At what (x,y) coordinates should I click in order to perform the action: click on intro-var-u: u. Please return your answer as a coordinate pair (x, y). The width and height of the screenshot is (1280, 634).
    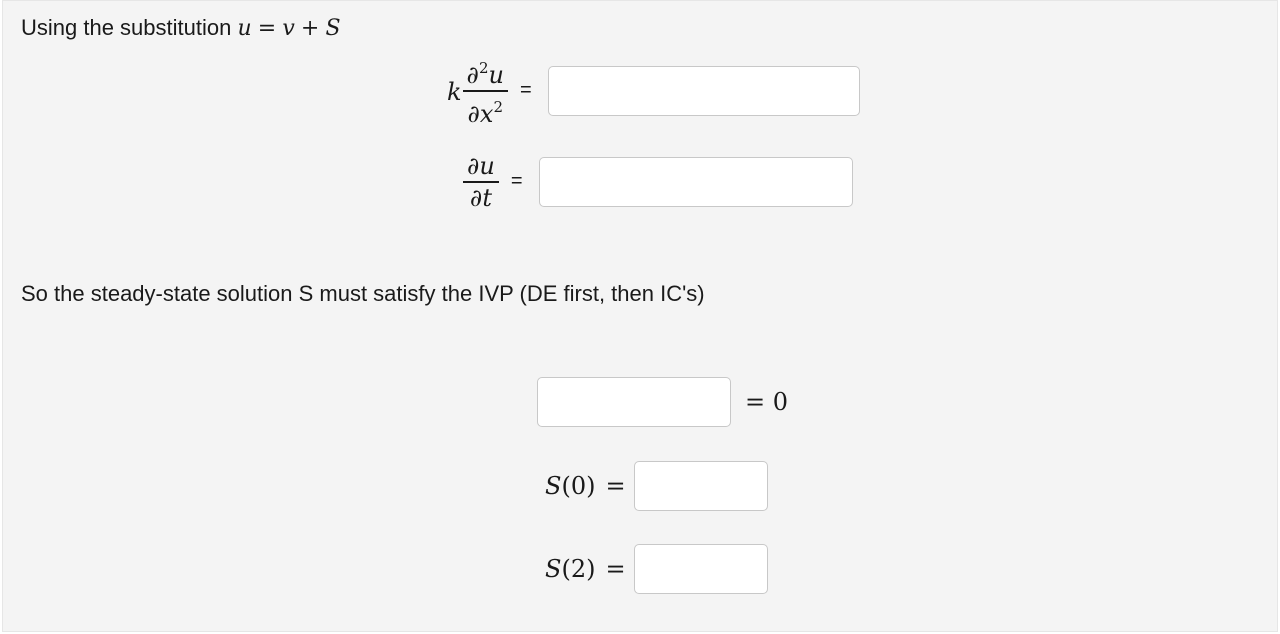
    Looking at the image, I should click on (244, 28).